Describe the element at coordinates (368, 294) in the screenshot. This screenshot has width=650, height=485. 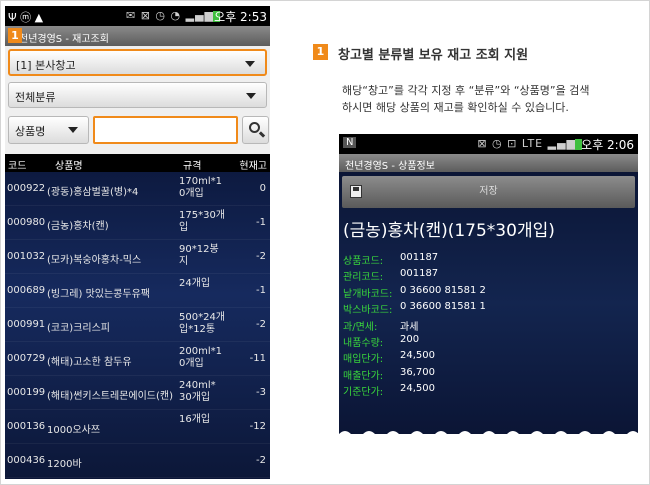
I see `field-label: 낱개바코드:` at that location.